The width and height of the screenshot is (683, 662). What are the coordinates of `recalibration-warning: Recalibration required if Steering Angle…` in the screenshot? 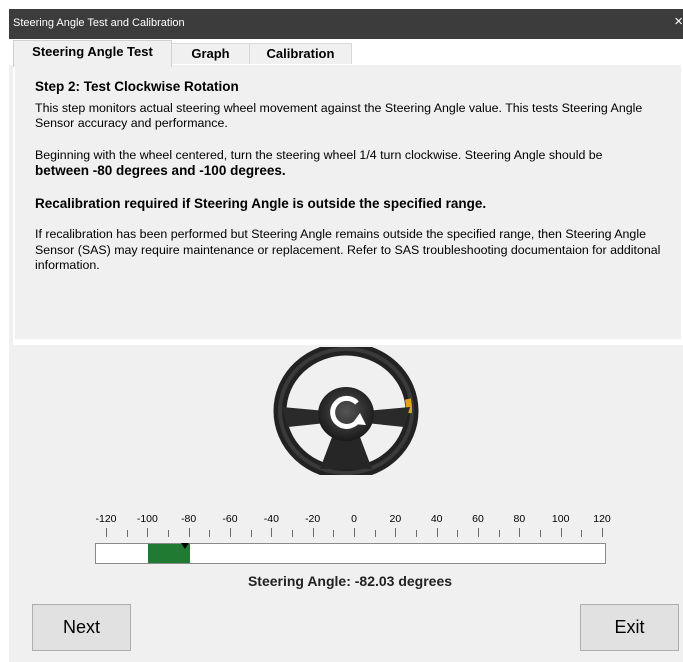 It's located at (261, 203).